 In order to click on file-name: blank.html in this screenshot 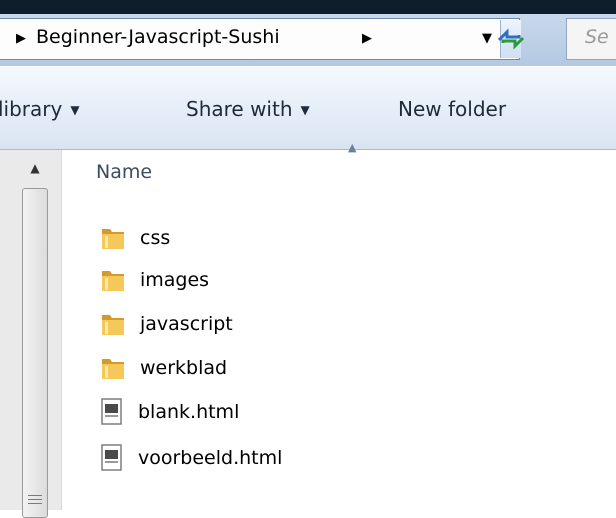, I will do `click(189, 412)`.